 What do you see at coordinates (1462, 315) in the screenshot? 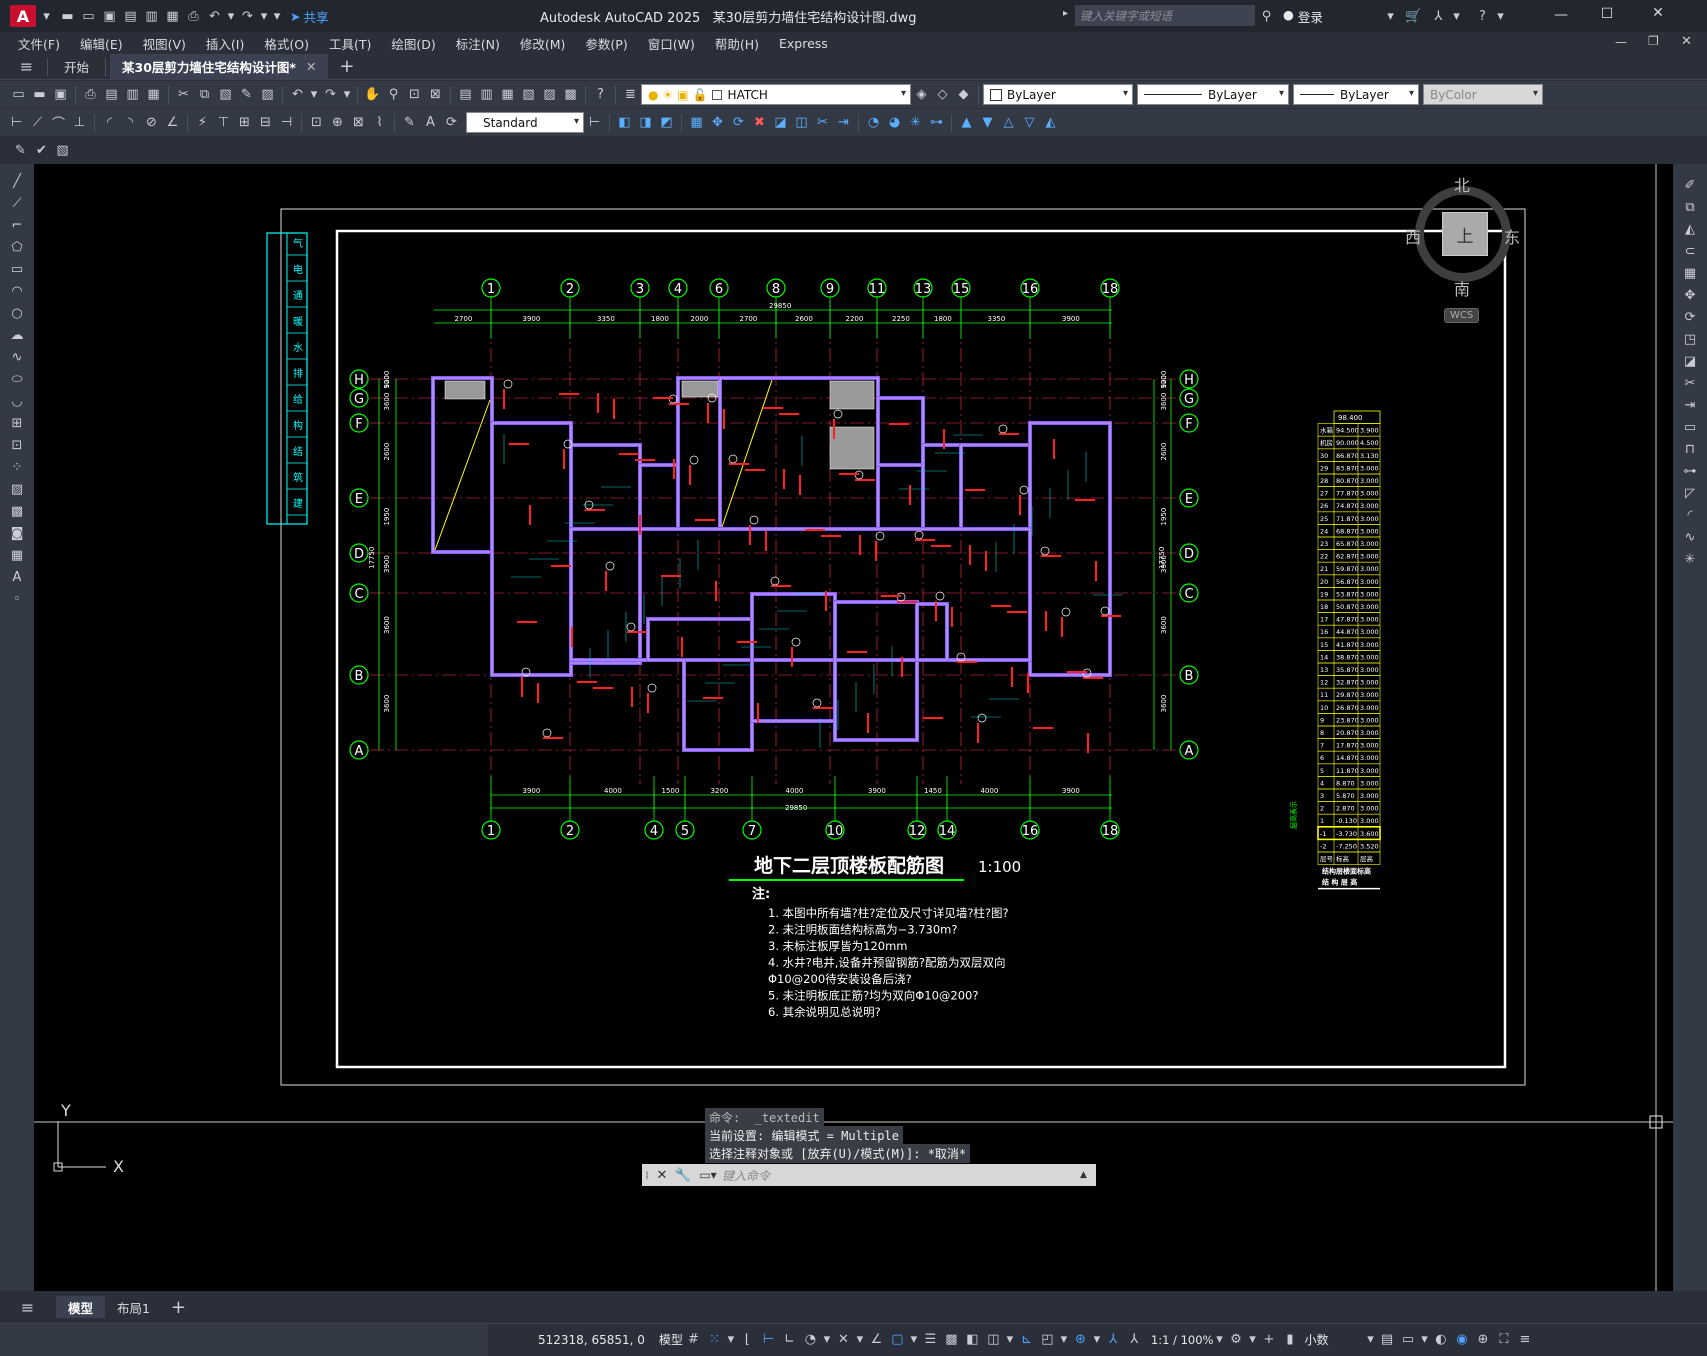
I see `viewcube-wcs-menu: WCS` at bounding box center [1462, 315].